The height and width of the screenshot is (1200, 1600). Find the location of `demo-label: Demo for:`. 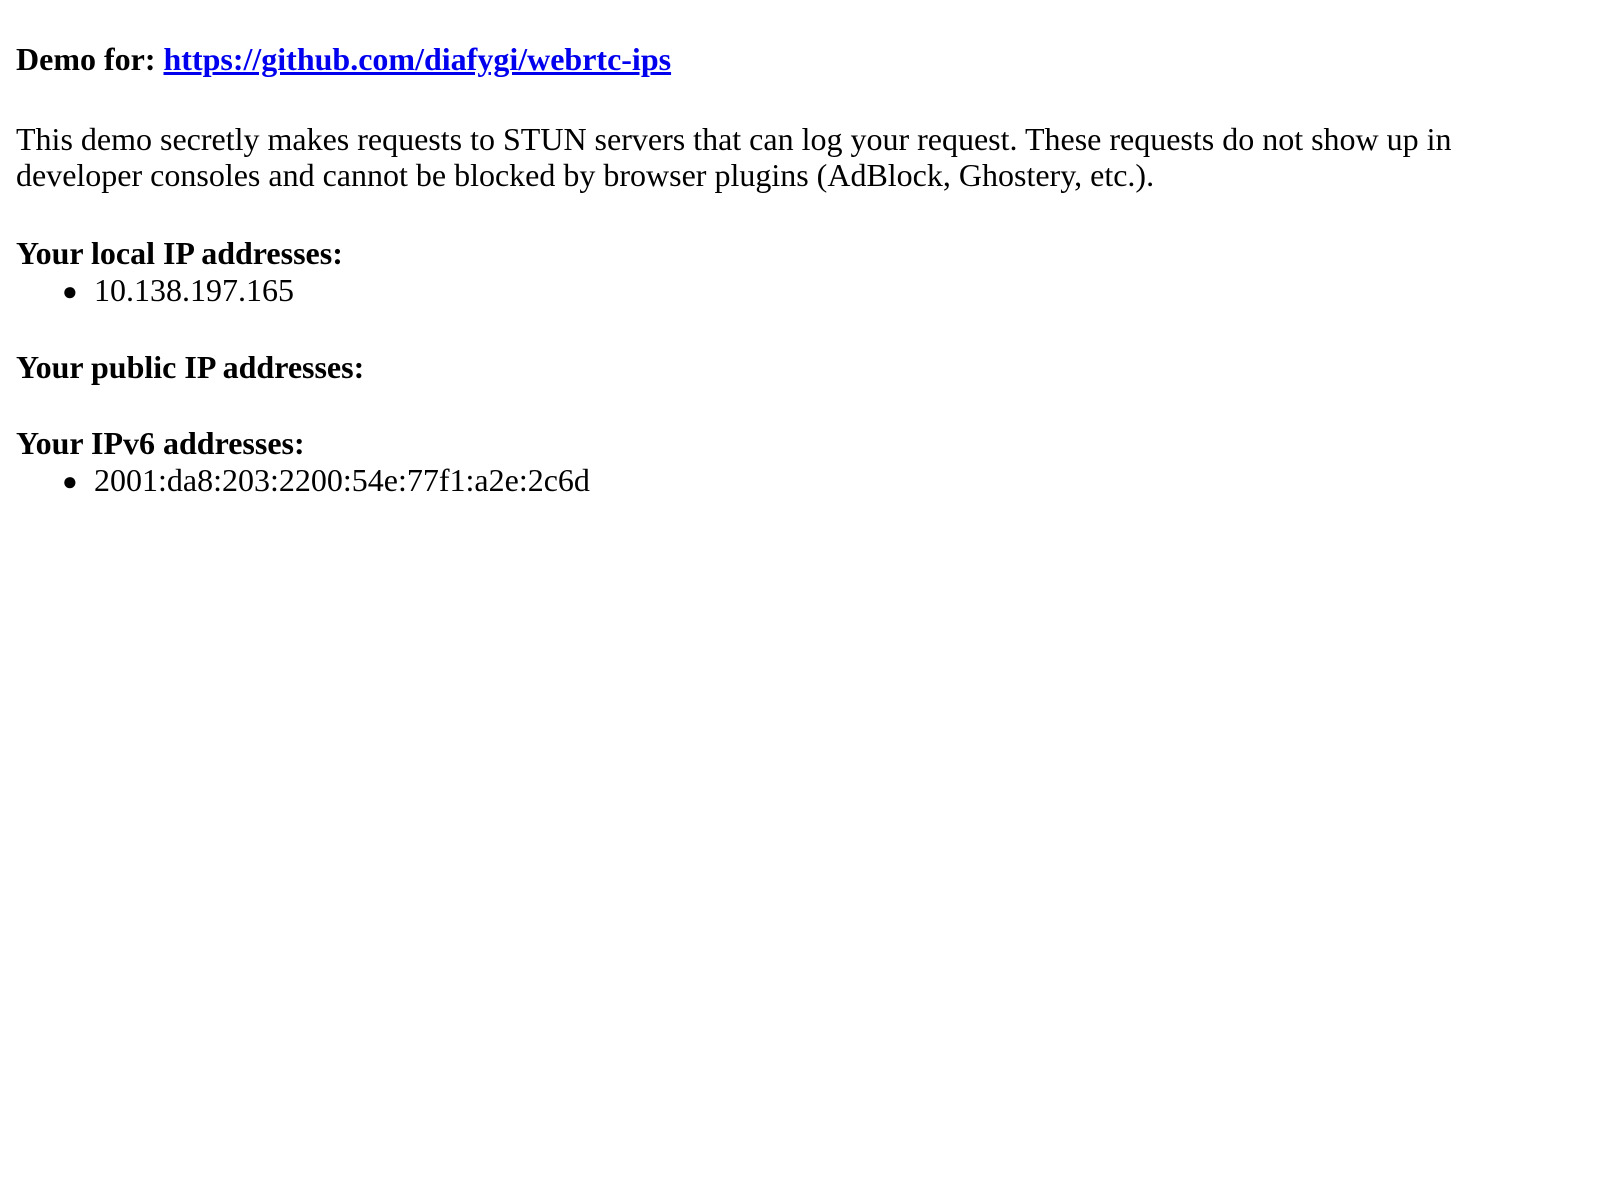

demo-label: Demo for: is located at coordinates (86, 59).